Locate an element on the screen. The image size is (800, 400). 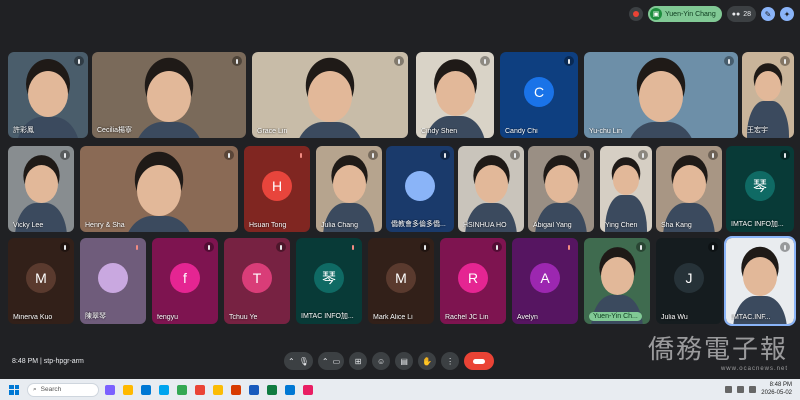
top-bar: ▣ Yuen-Yin Chang ●● 28 ✎ ✦ is located at coordinates (711, 14).